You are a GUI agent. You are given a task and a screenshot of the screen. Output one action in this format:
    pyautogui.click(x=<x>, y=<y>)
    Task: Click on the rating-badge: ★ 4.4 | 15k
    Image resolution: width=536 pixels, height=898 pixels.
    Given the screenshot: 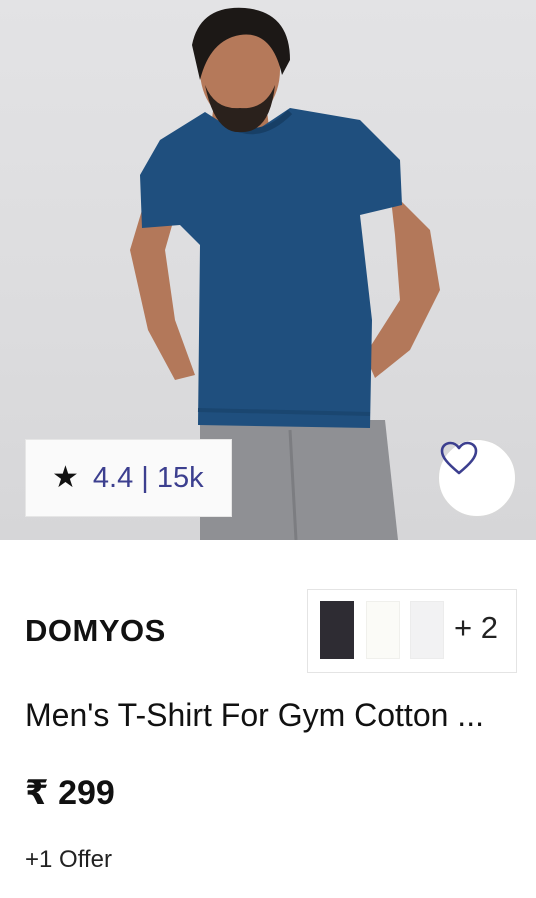 What is the action you would take?
    pyautogui.click(x=128, y=478)
    